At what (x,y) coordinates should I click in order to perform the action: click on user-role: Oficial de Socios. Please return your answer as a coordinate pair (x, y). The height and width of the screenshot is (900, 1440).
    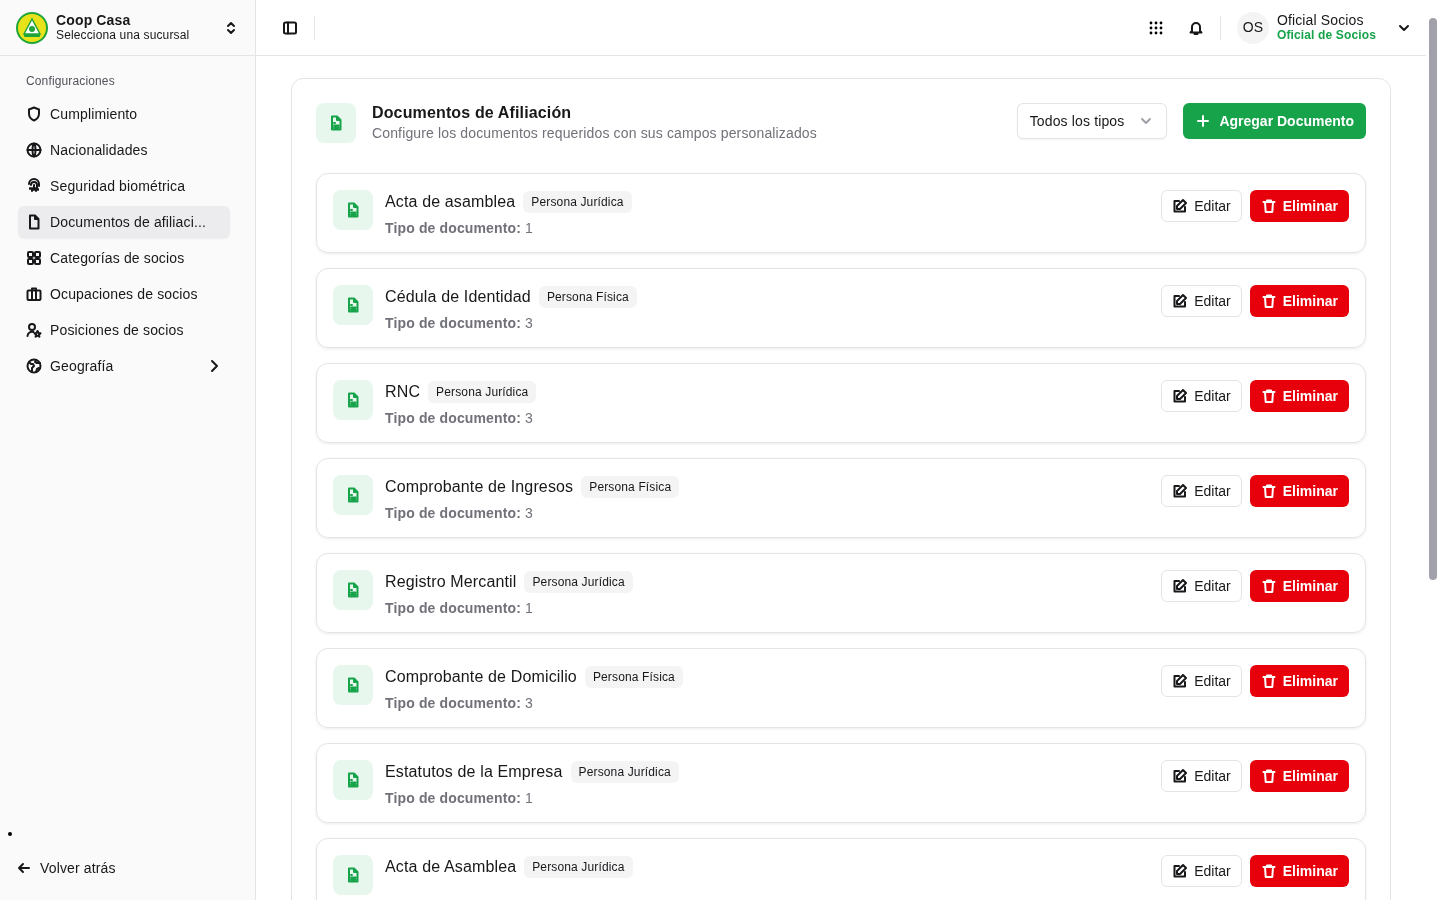
    Looking at the image, I should click on (1326, 35).